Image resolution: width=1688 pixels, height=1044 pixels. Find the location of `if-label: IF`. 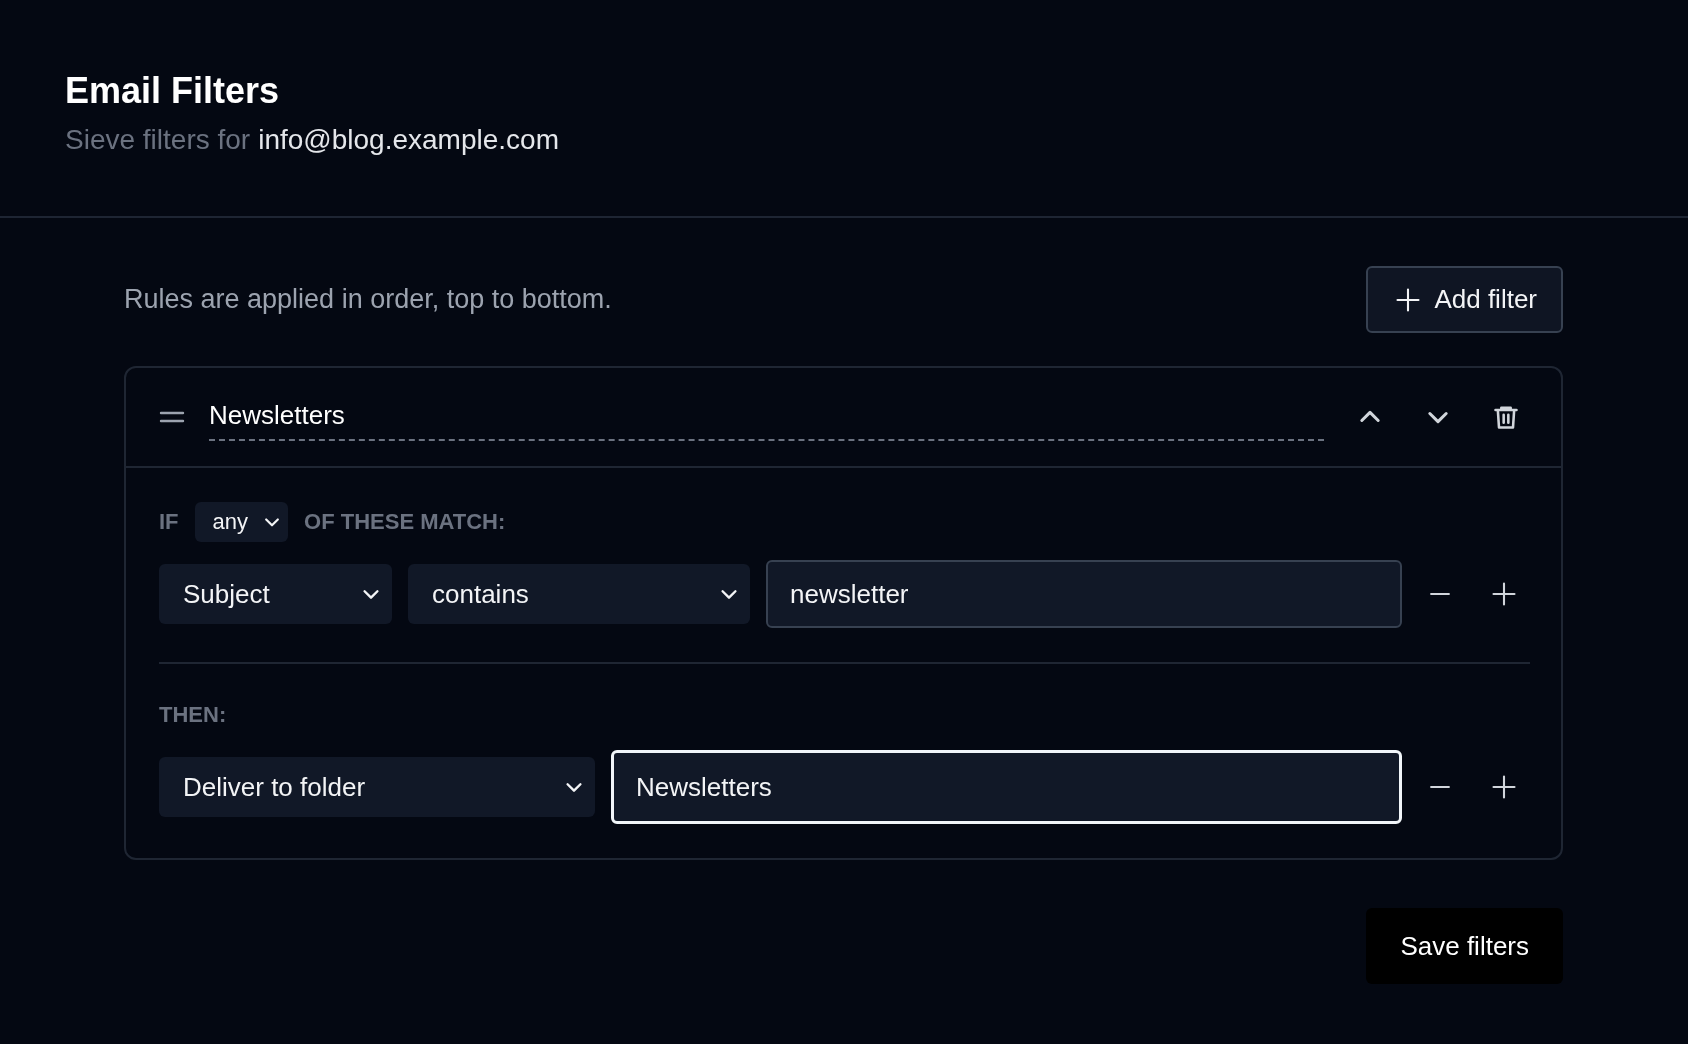

if-label: IF is located at coordinates (169, 522).